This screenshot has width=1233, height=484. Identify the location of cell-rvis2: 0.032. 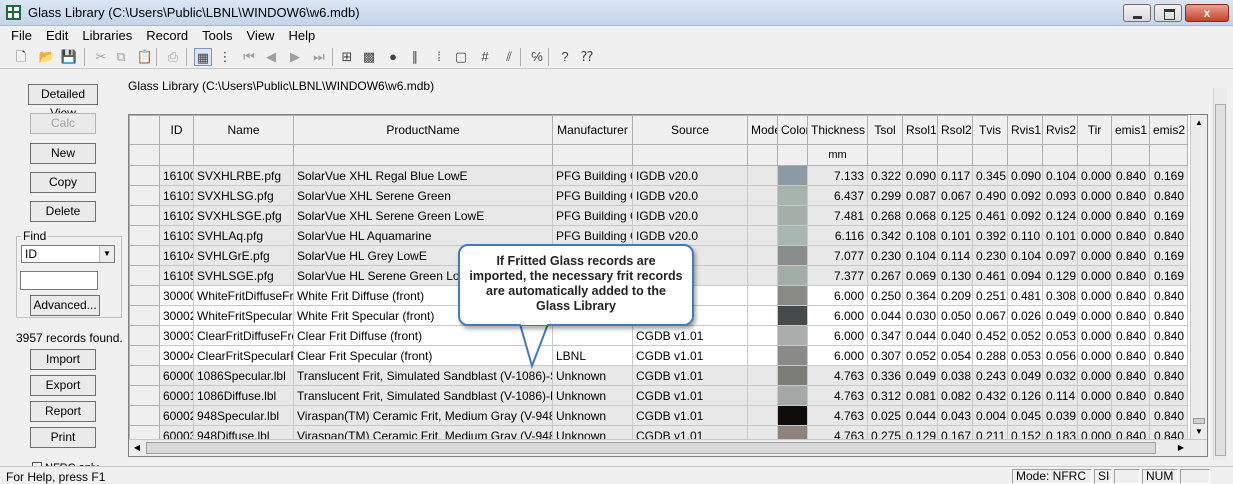
(1060, 375).